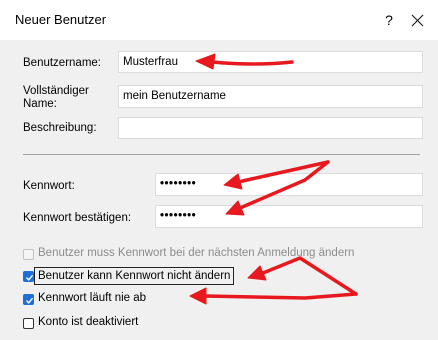 Image resolution: width=438 pixels, height=340 pixels. I want to click on option-label: Benutzer kann Kennwort nicht ändern, so click(134, 276).